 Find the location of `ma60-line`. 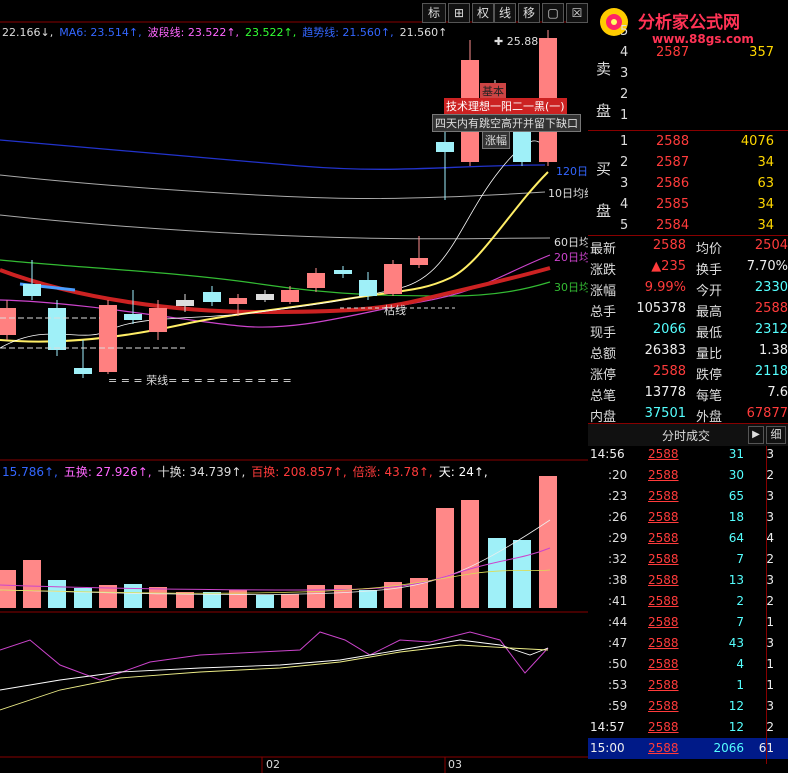

ma60-line is located at coordinates (275, 227).